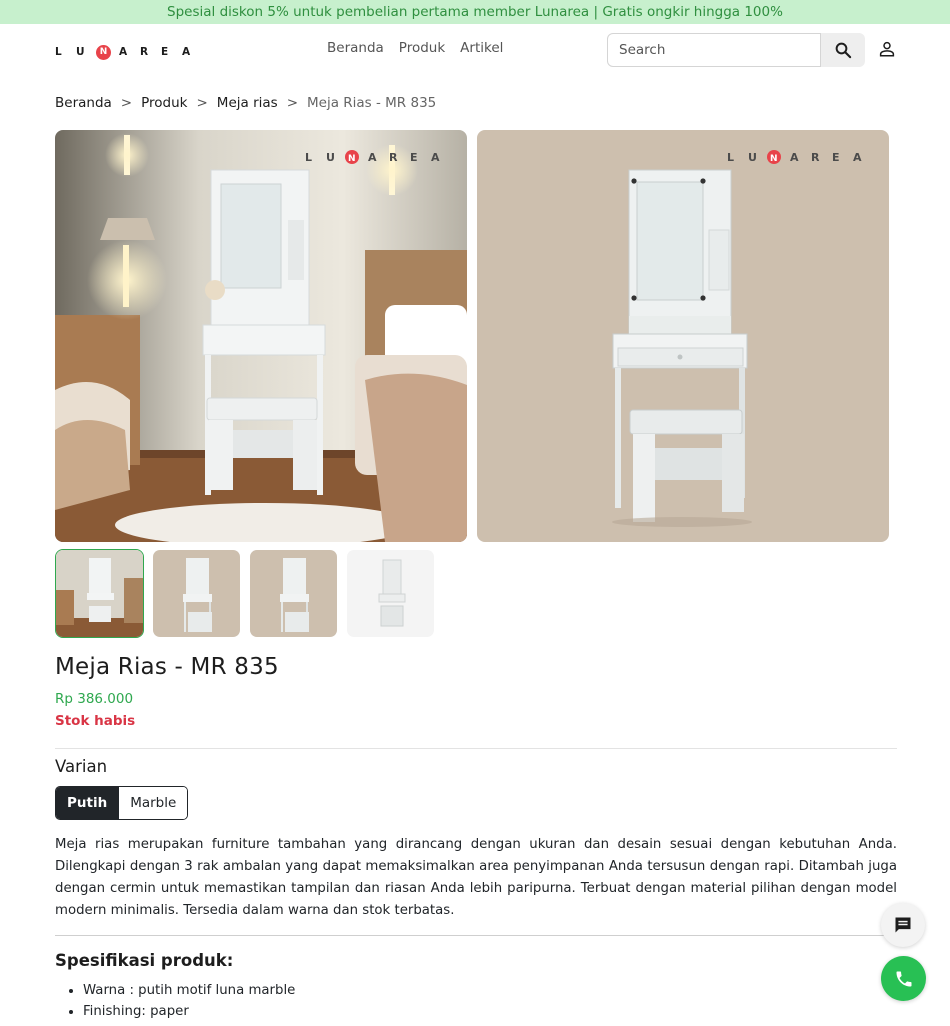 The image size is (950, 1026). What do you see at coordinates (714, 50) in the screenshot?
I see `search-input` at bounding box center [714, 50].